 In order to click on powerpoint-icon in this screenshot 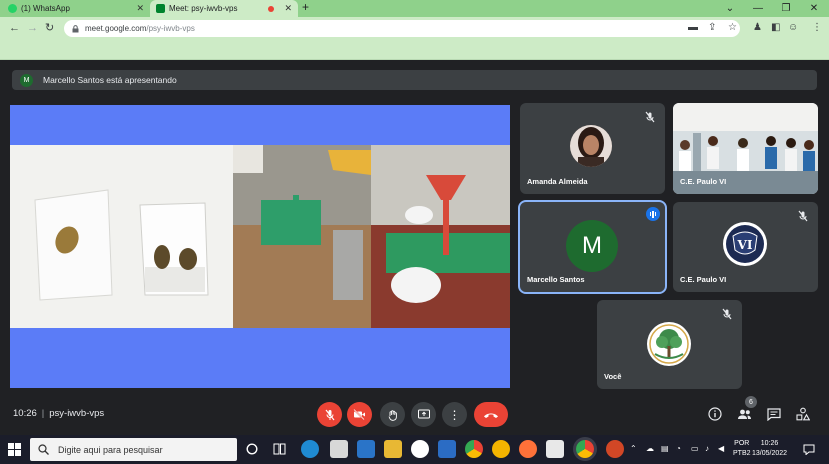, I will do `click(615, 449)`.